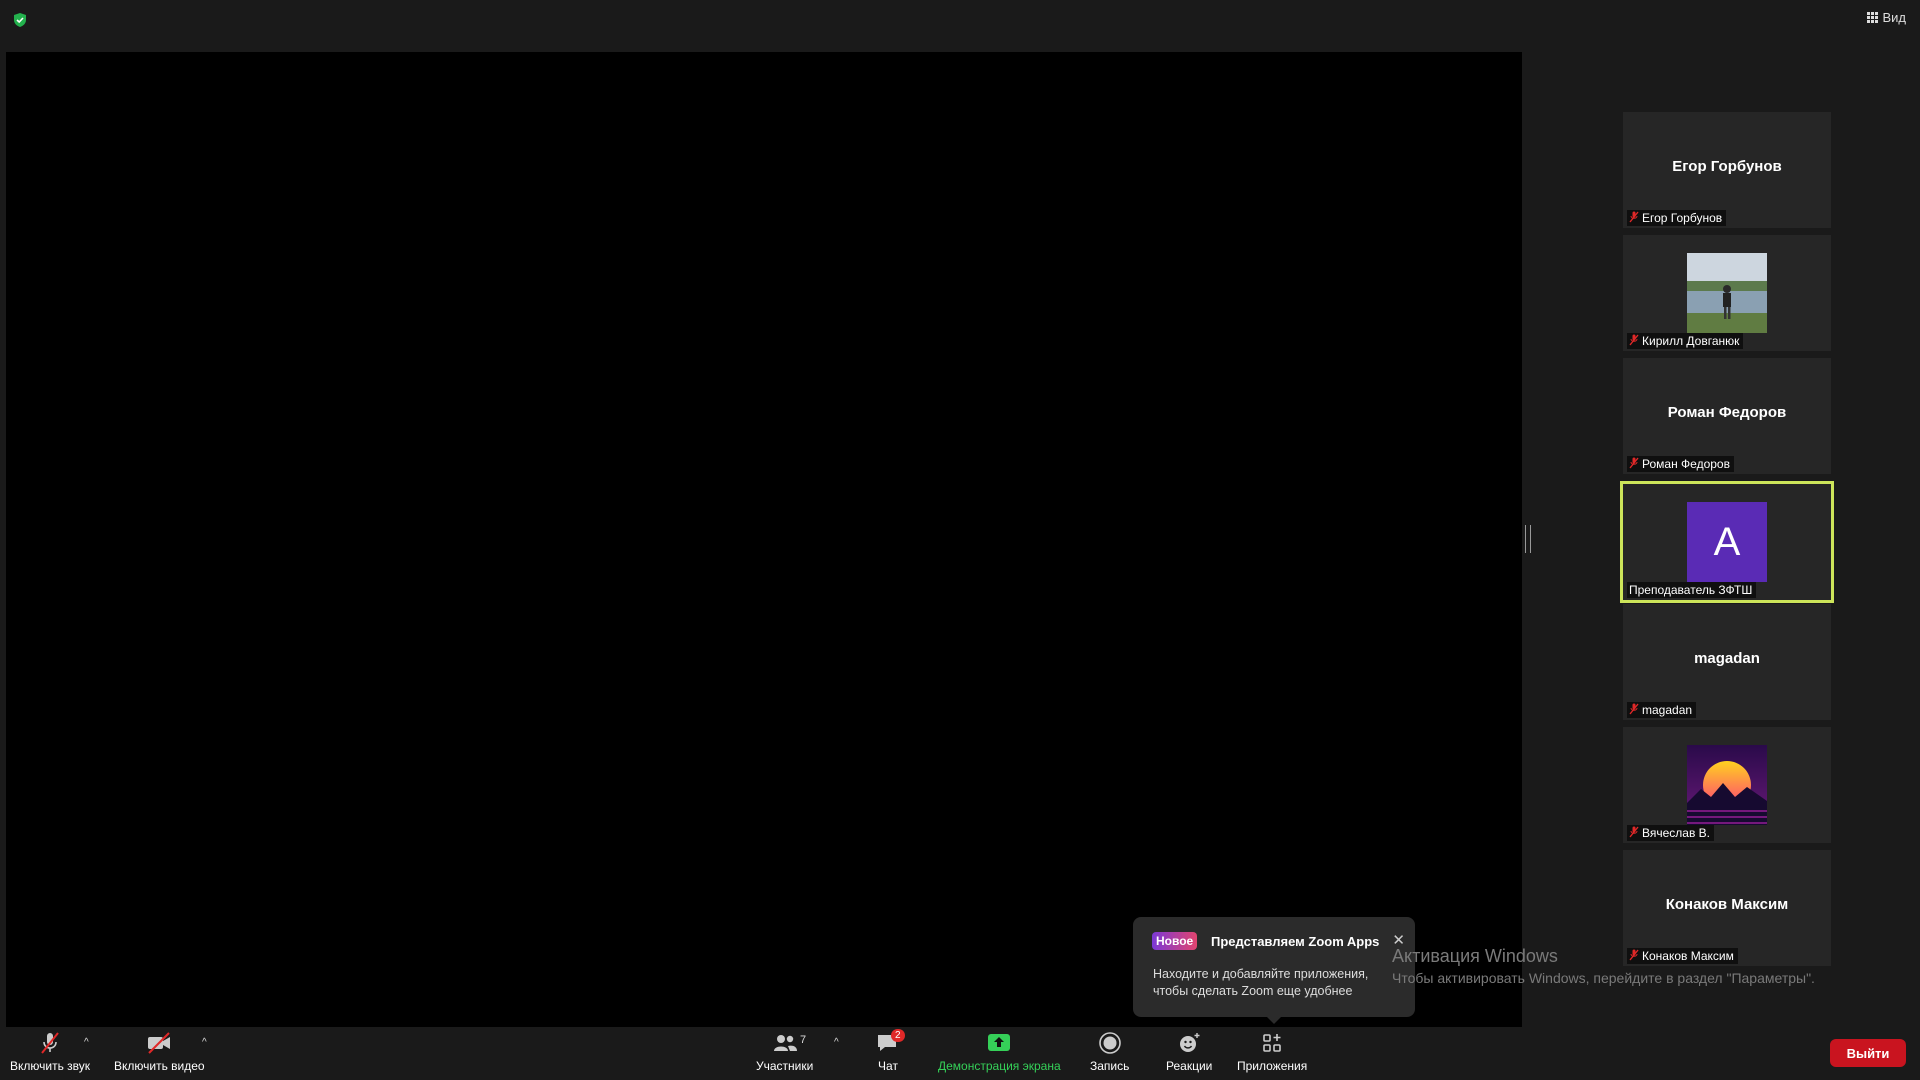 The height and width of the screenshot is (1080, 1920). I want to click on unmute-label: Включить звук, so click(50, 1066).